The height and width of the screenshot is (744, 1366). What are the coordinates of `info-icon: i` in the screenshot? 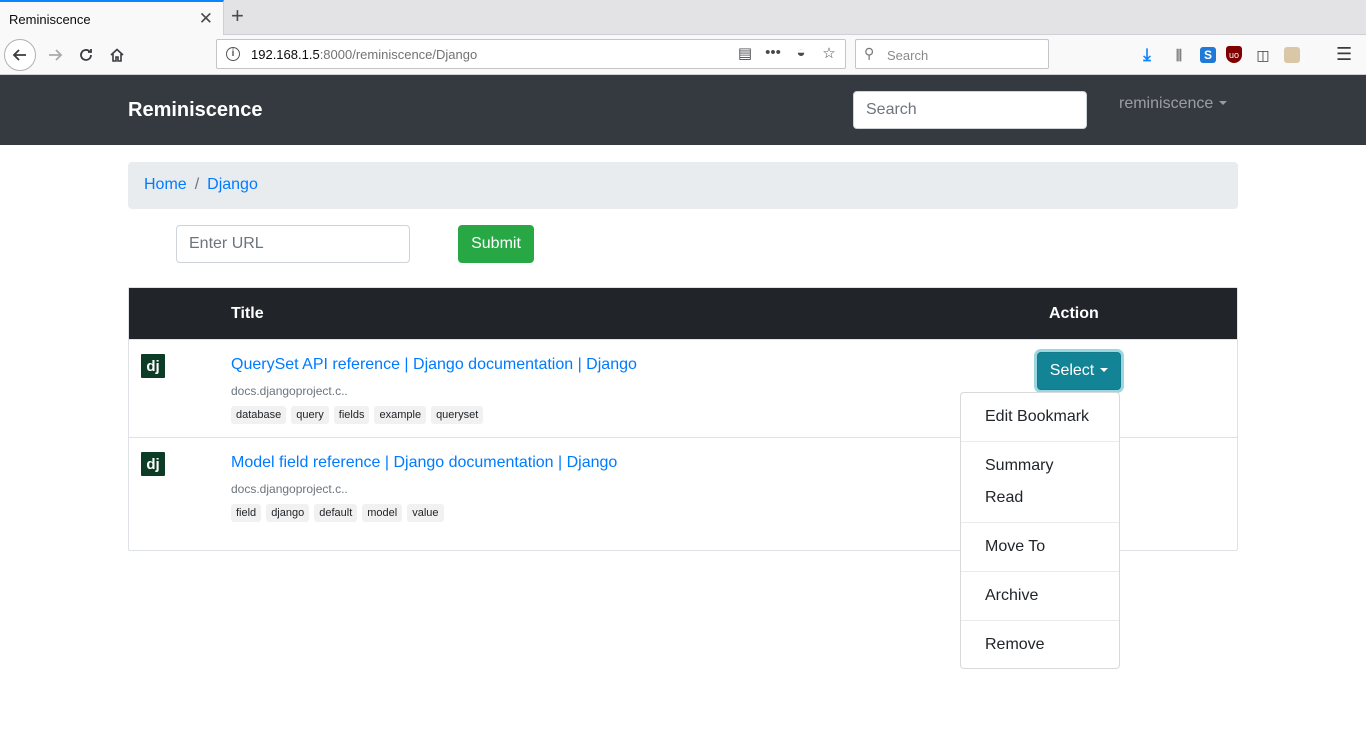 It's located at (233, 54).